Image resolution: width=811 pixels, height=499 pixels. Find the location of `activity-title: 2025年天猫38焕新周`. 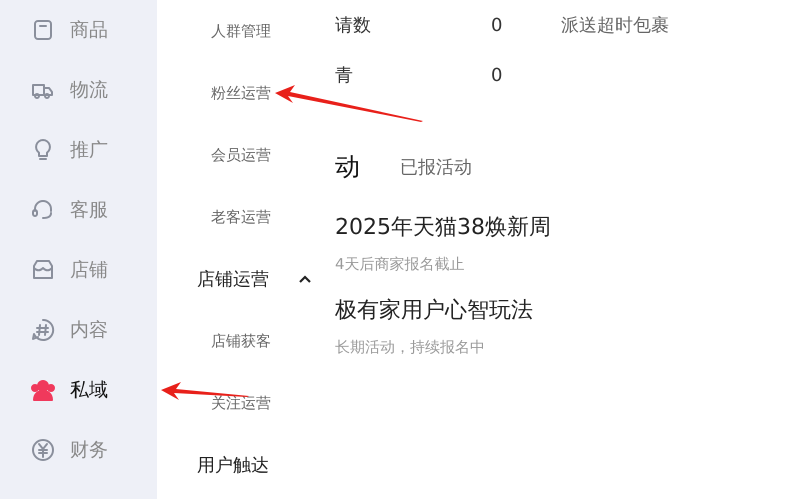

activity-title: 2025年天猫38焕新周 is located at coordinates (573, 228).